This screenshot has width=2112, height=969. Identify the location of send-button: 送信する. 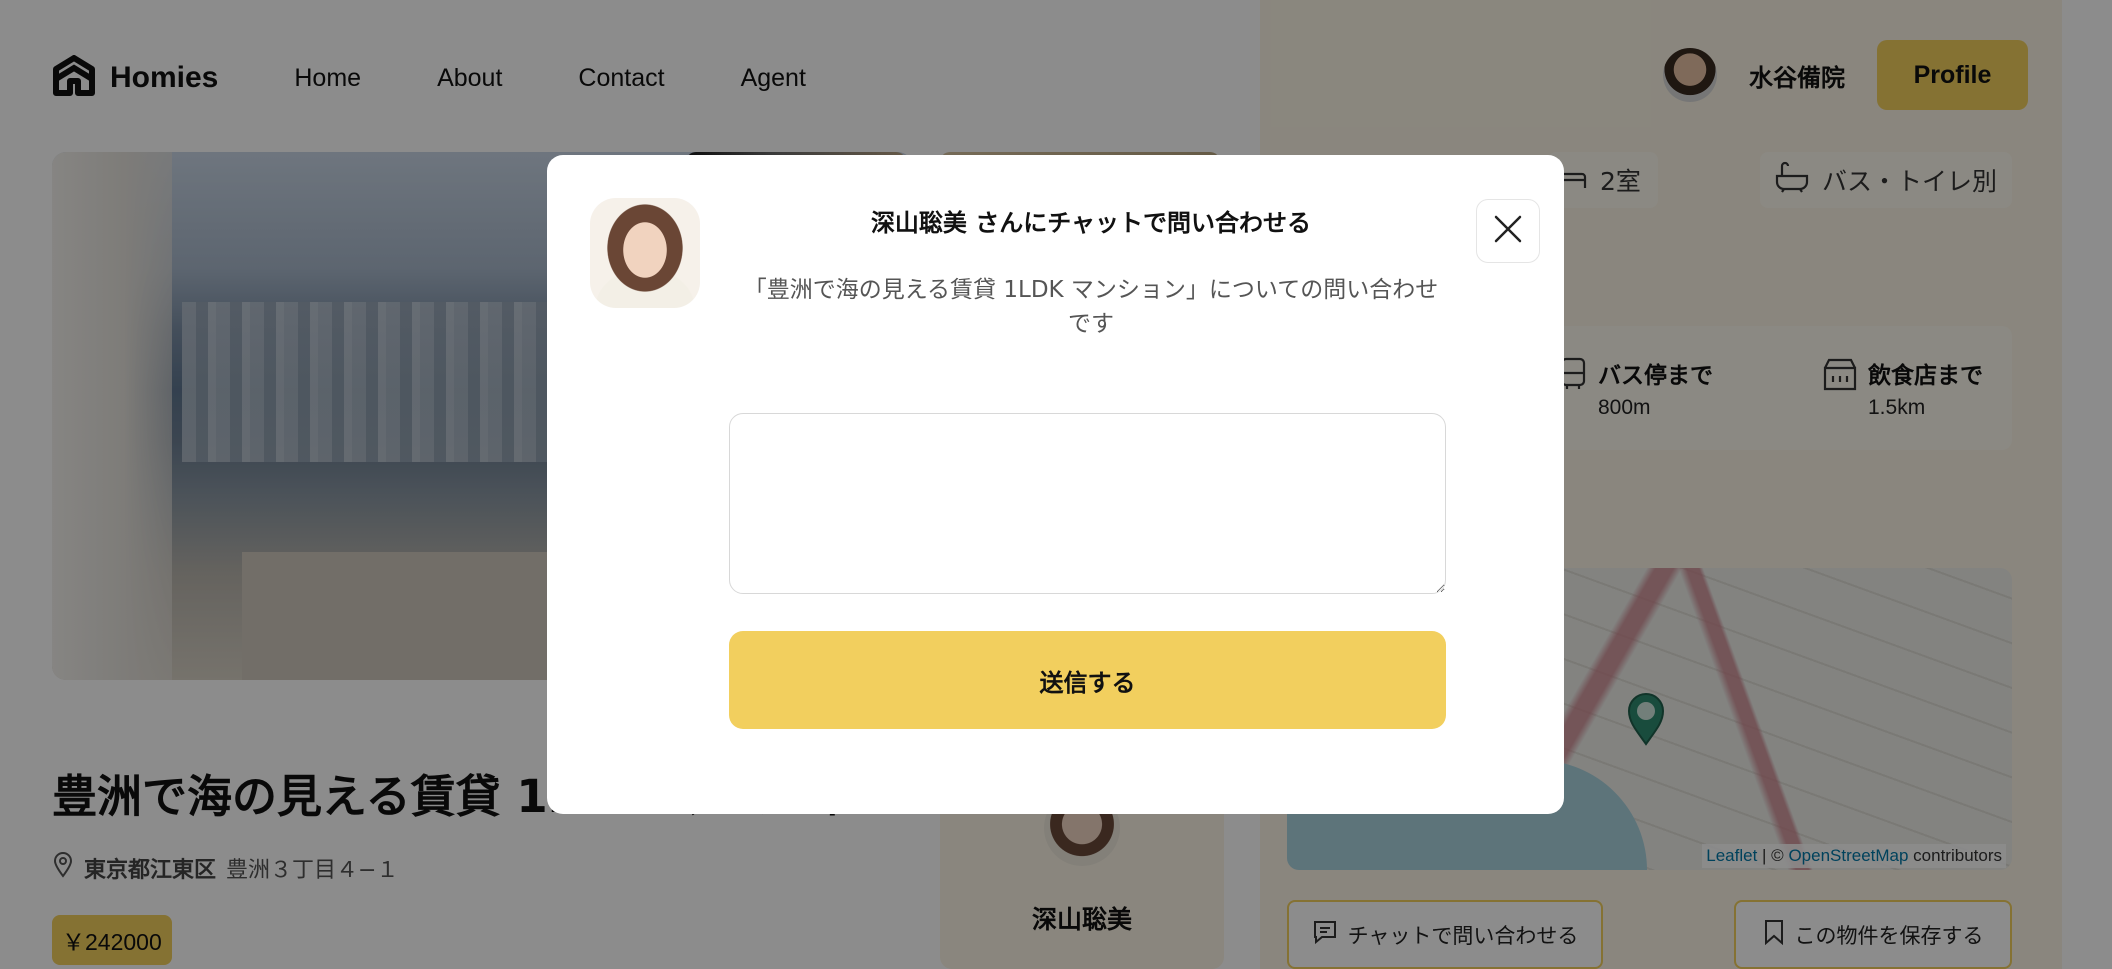
(1087, 680).